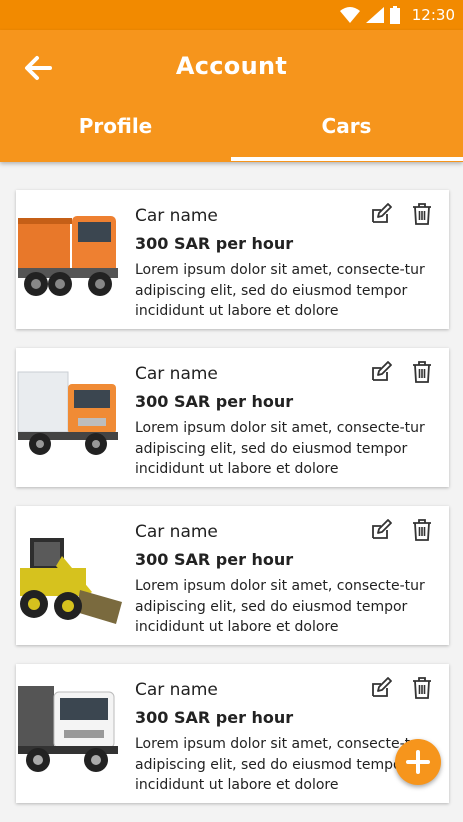 The width and height of the screenshot is (463, 822). Describe the element at coordinates (394, 15) in the screenshot. I see `battery-icon` at that location.